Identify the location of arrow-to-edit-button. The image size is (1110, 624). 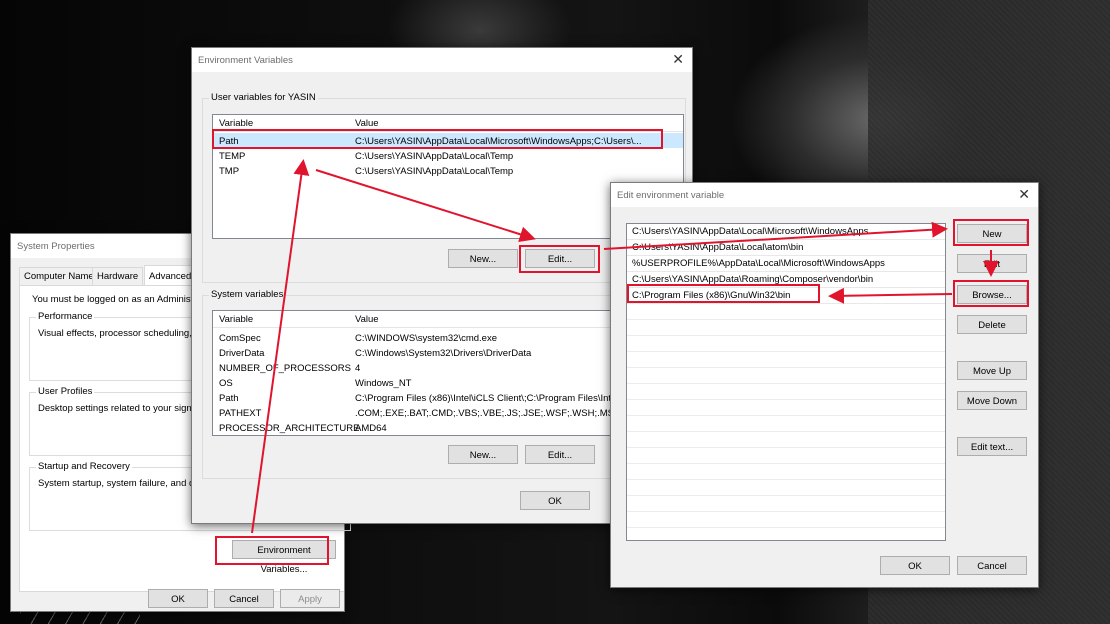
(425, 206).